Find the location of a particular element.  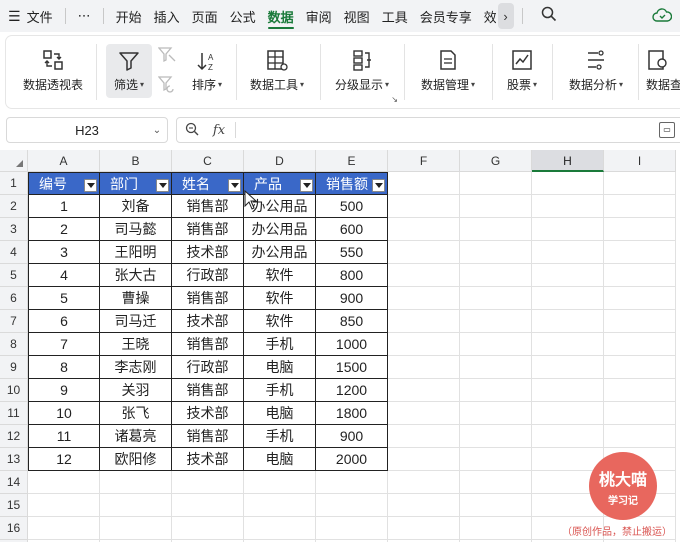

row-header-14: 14 is located at coordinates (14, 482).